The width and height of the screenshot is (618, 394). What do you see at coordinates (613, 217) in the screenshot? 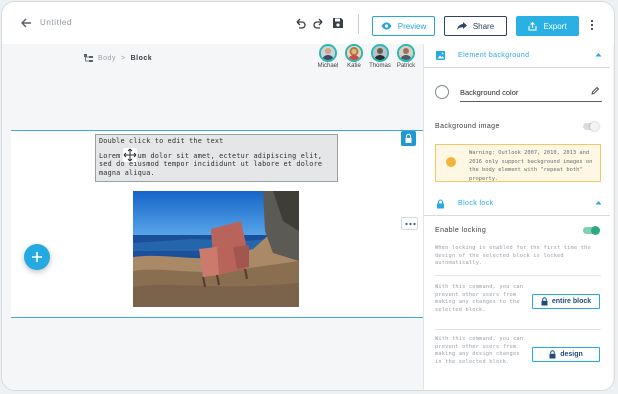
I see `panel-scrollbar` at bounding box center [613, 217].